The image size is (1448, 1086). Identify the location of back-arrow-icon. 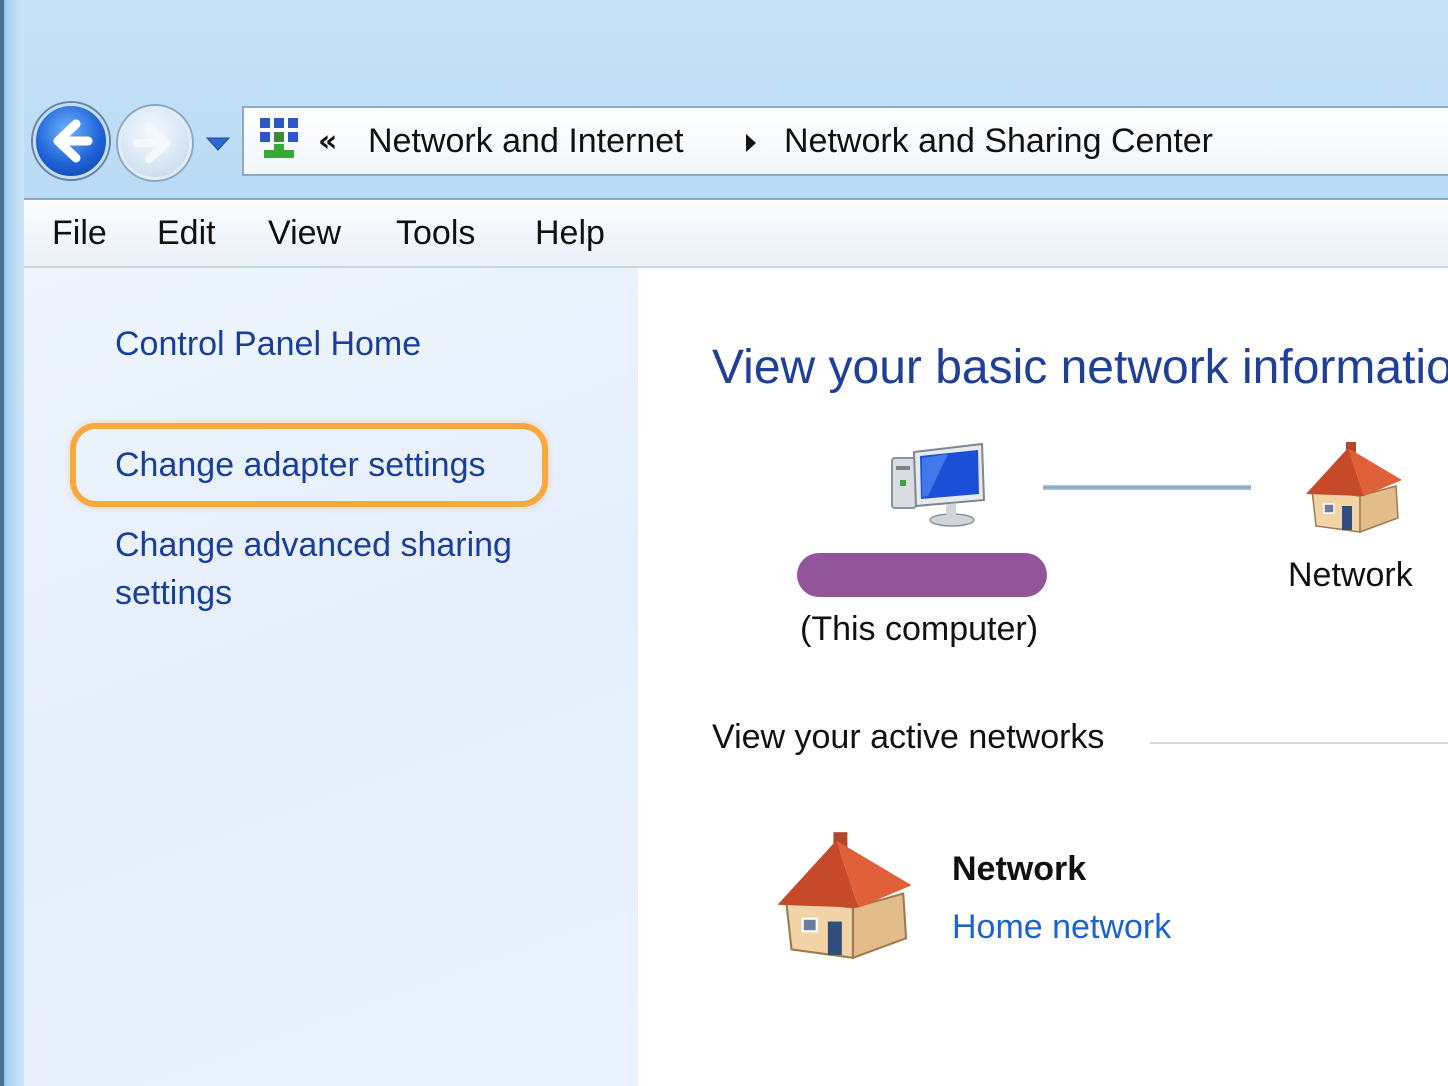
(73, 141).